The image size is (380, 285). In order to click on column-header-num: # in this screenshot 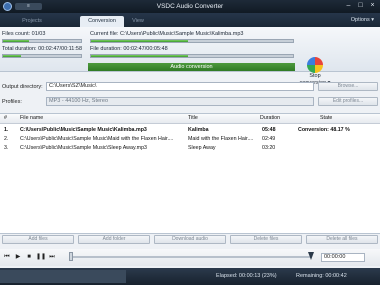, I will do `click(5, 118)`.